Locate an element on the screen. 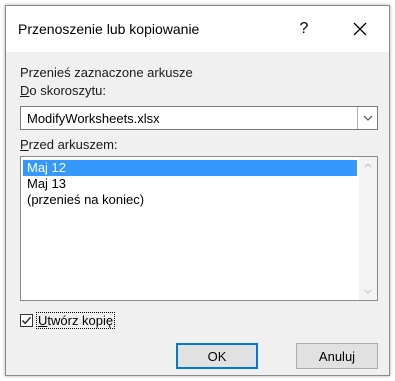 The image size is (395, 381). help-button: ? is located at coordinates (304, 29).